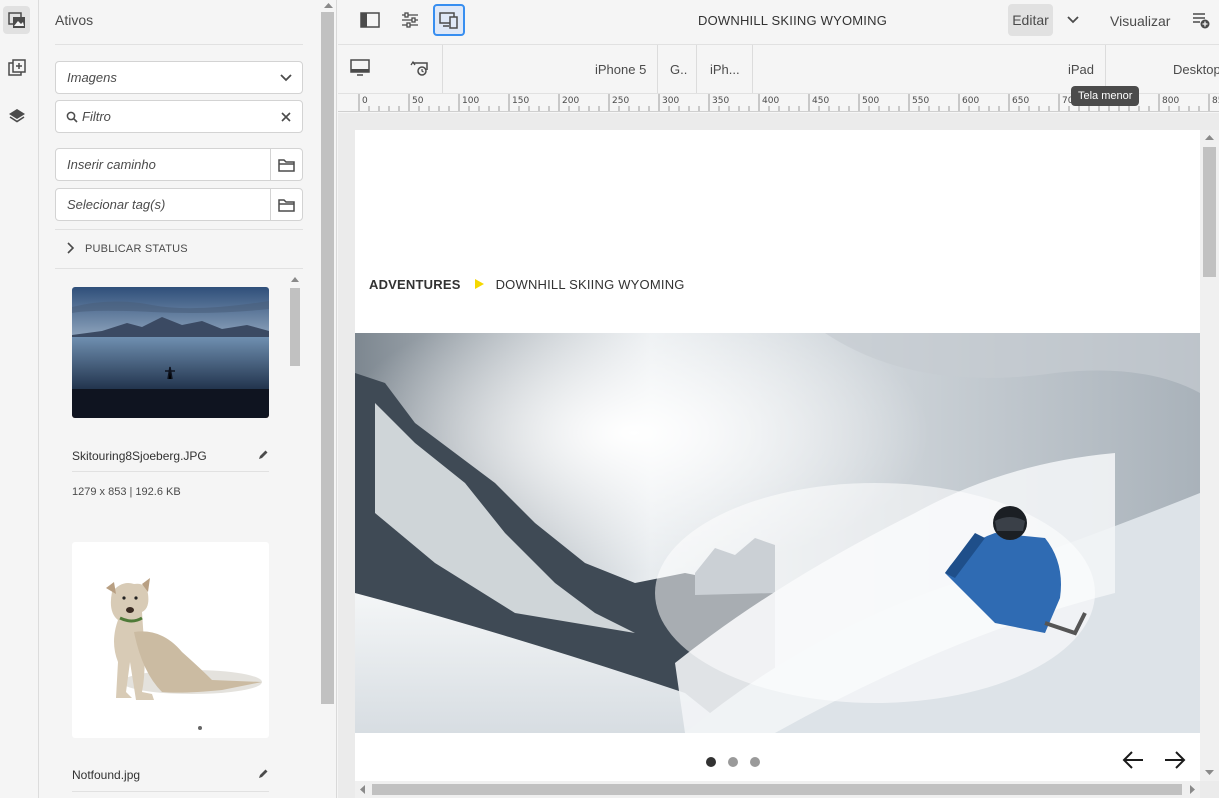 The image size is (1219, 798). I want to click on tags-placeholder: Selecionar tag(s), so click(116, 204).